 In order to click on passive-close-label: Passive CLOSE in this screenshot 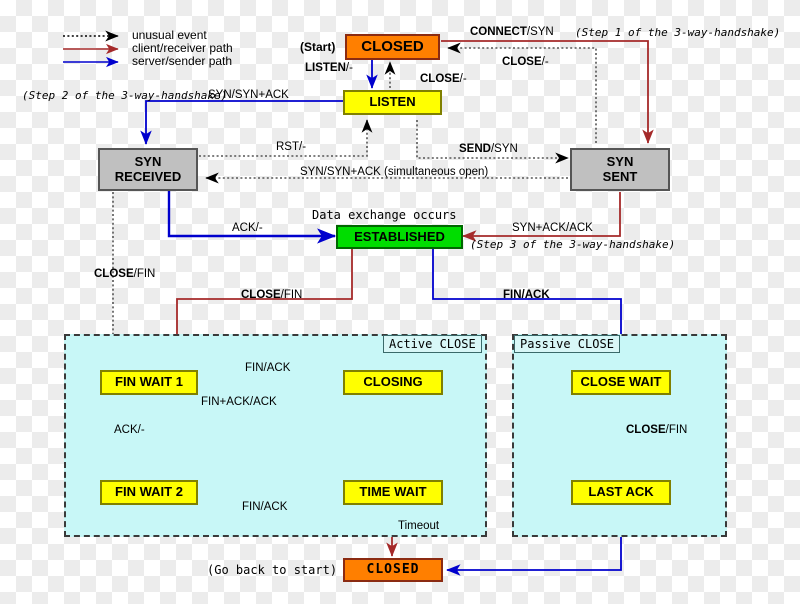, I will do `click(567, 344)`.